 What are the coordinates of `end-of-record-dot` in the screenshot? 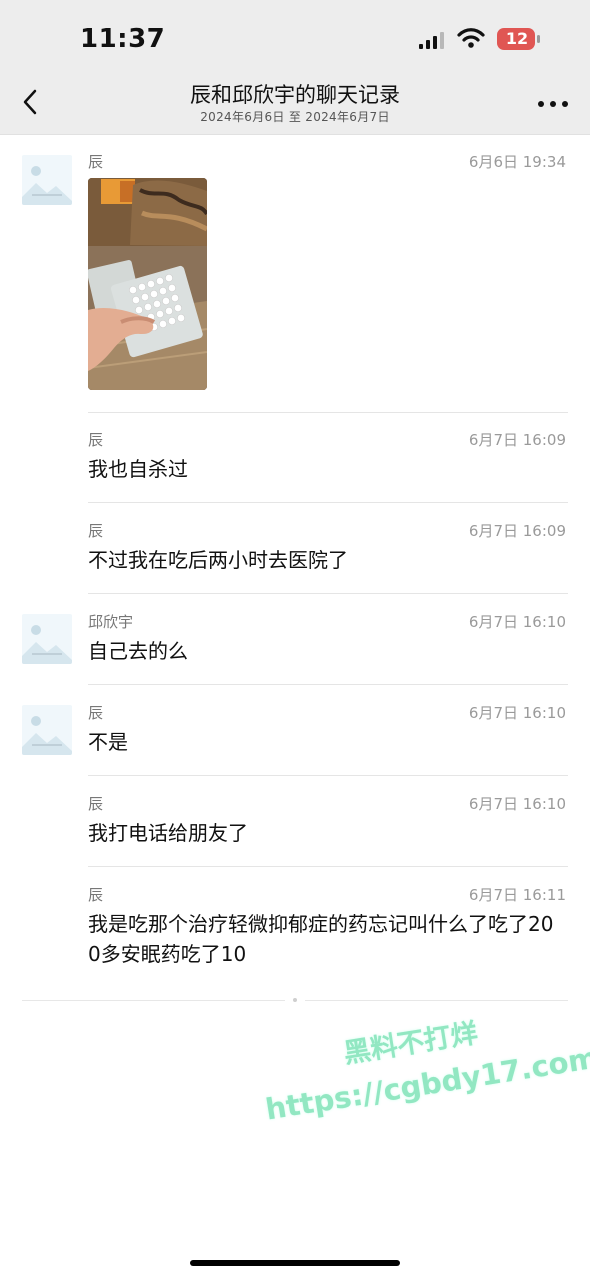 It's located at (295, 1000).